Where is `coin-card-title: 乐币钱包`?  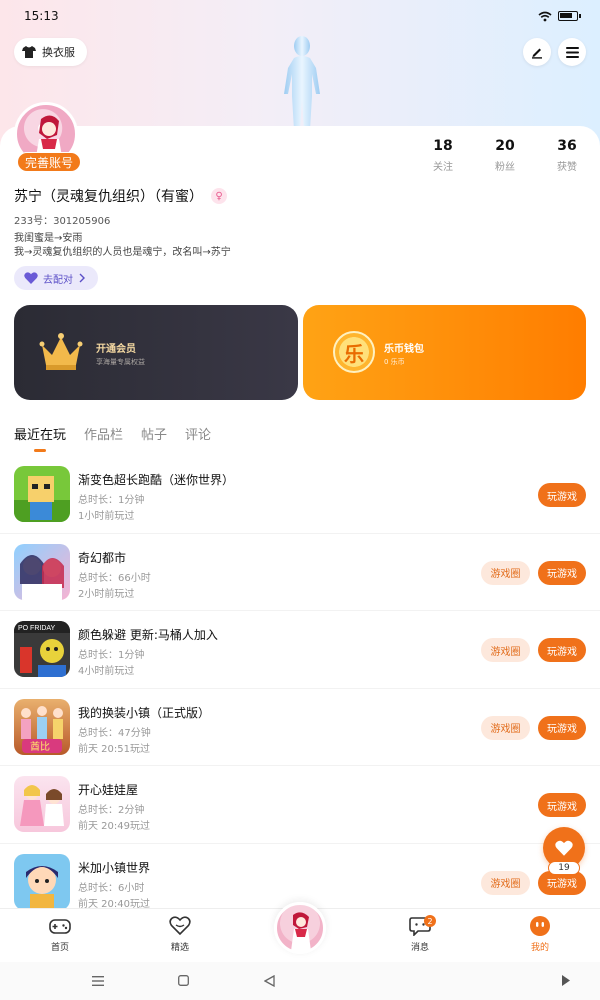 coin-card-title: 乐币钱包 is located at coordinates (404, 349).